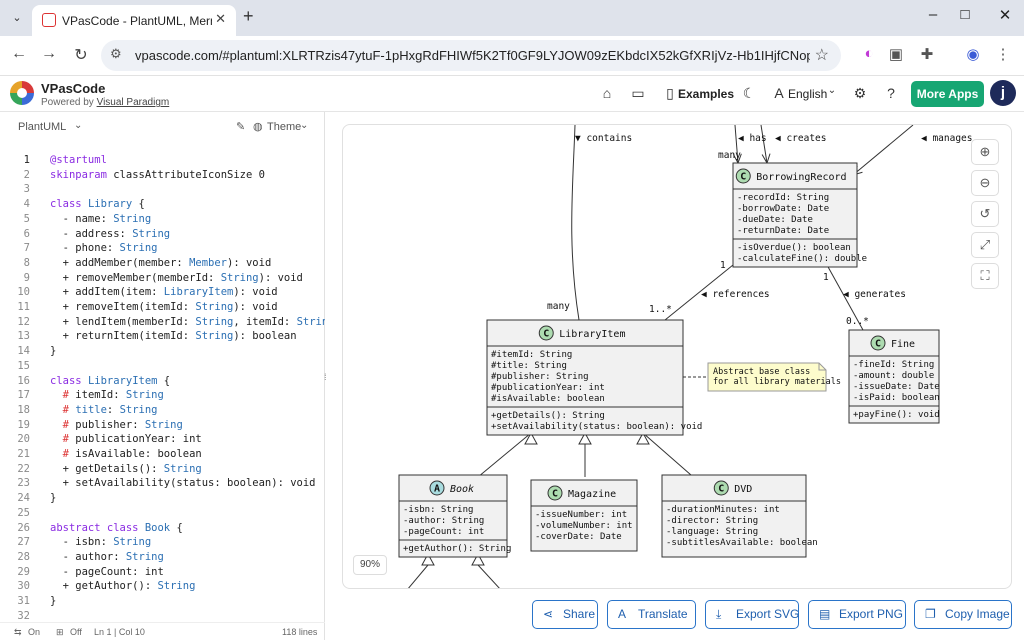 This screenshot has width=1024, height=640. I want to click on dark-mode-icon: ☾, so click(749, 93).